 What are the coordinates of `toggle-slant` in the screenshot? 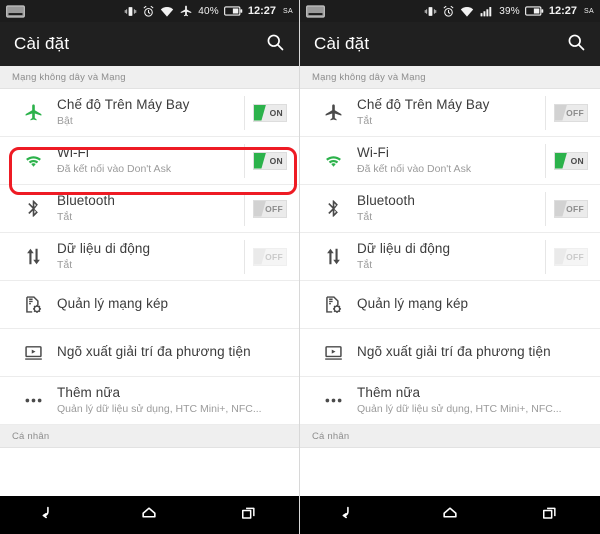 It's located at (561, 160).